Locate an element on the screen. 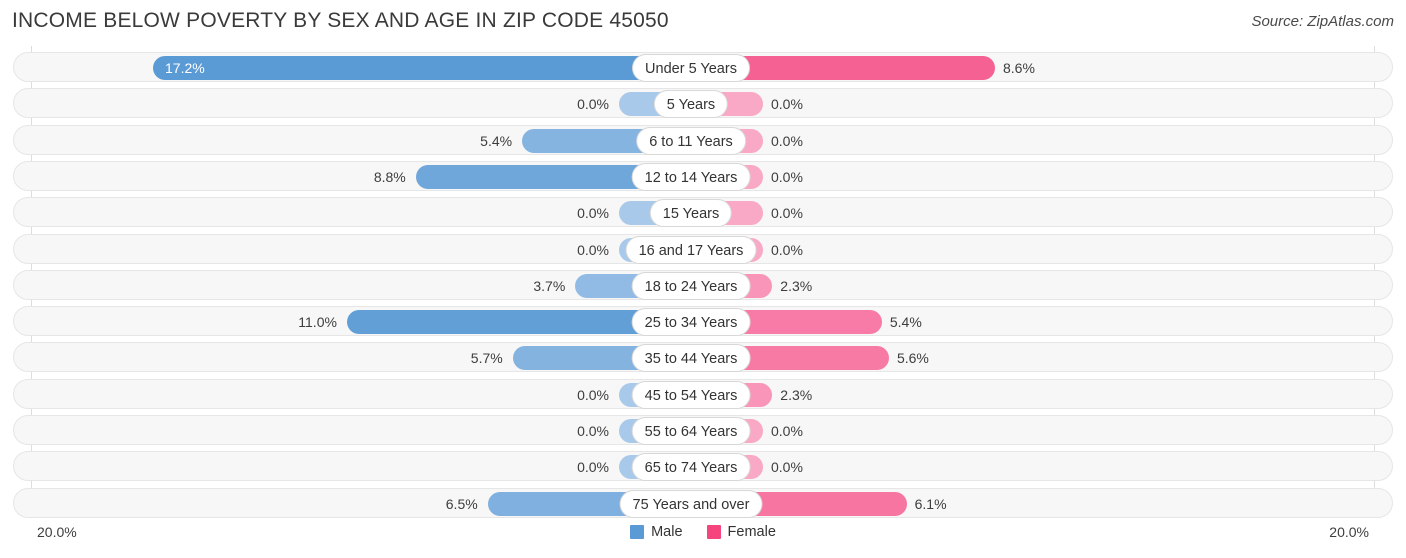 The image size is (1406, 558). chart-footer: 20.0% 20.0% Male Female is located at coordinates (703, 539).